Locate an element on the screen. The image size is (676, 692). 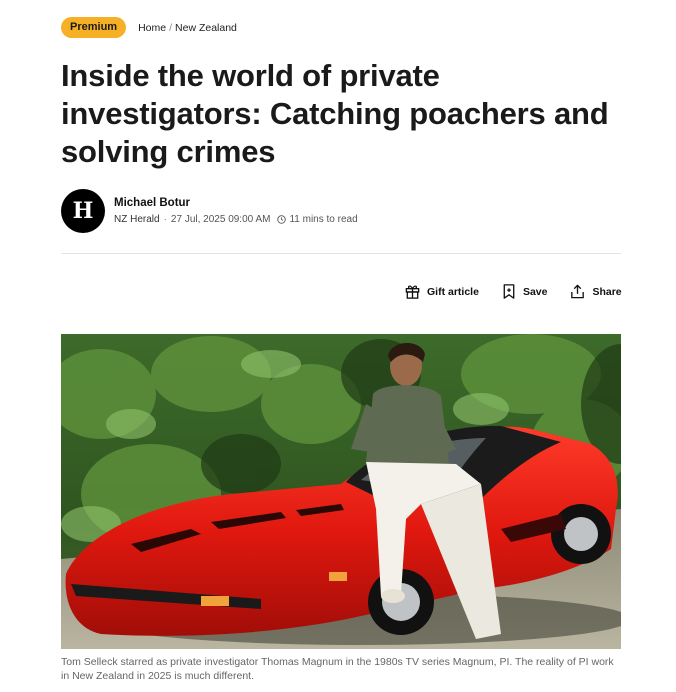
share-label: Share is located at coordinates (607, 291).